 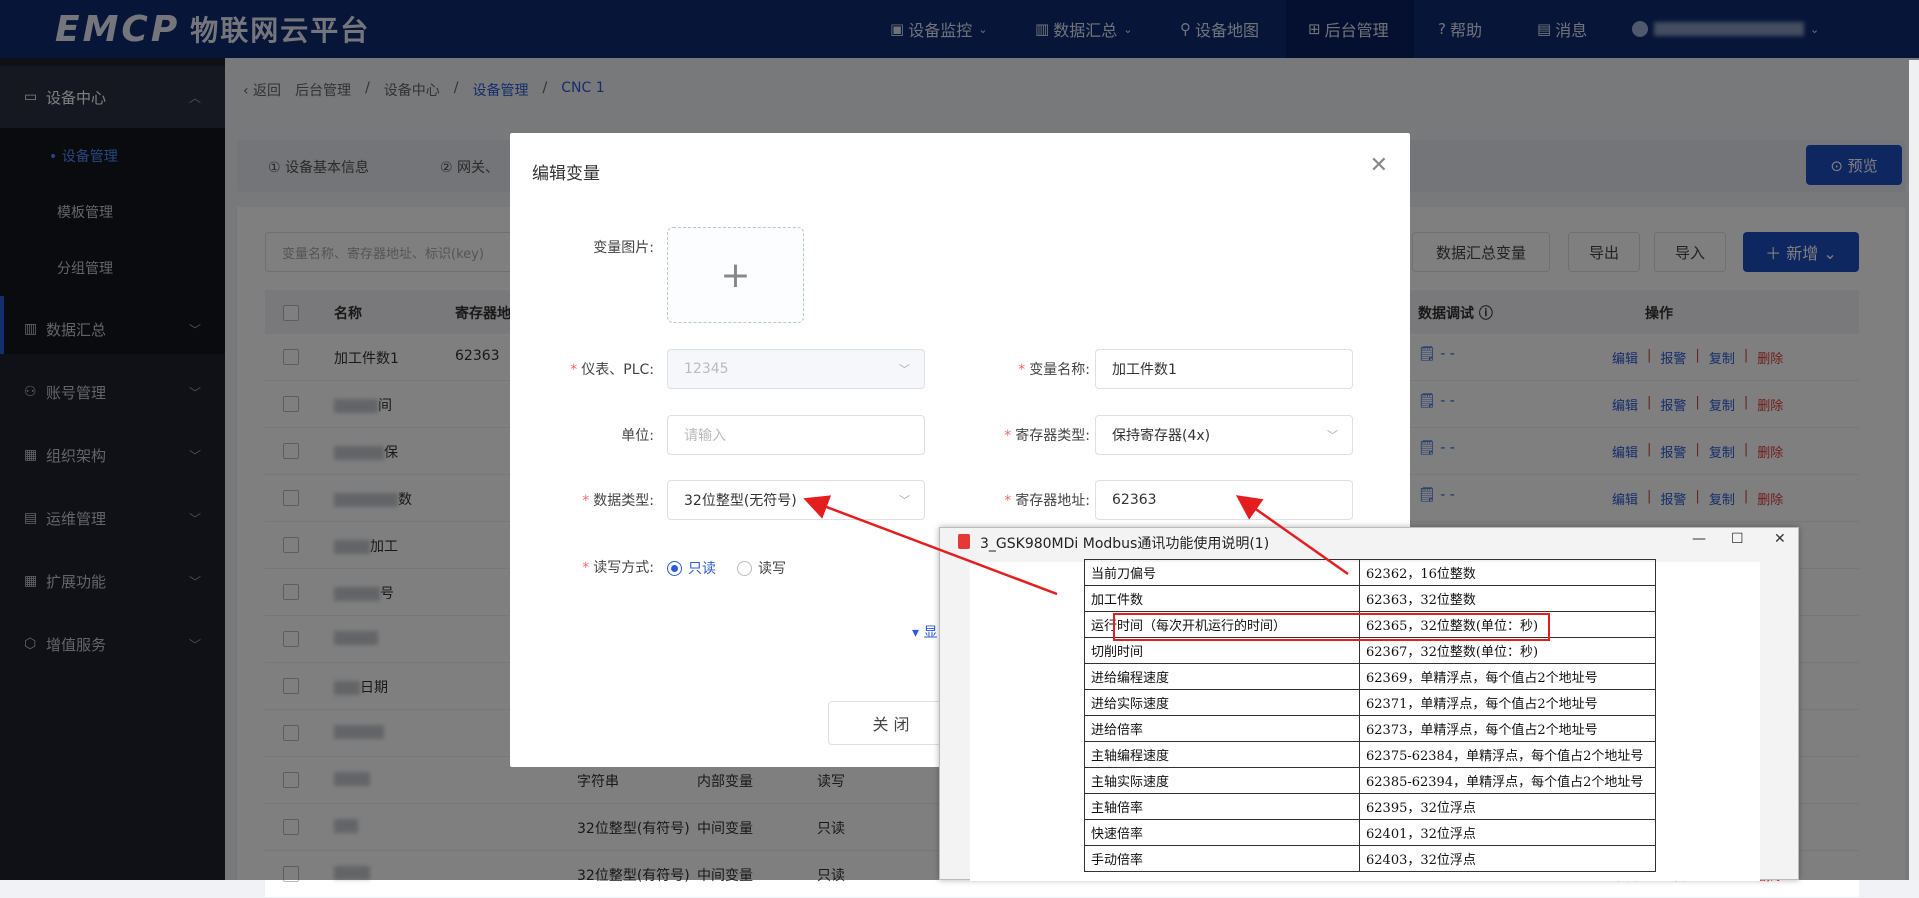 I want to click on annotation-arrows, so click(x=1076, y=545).